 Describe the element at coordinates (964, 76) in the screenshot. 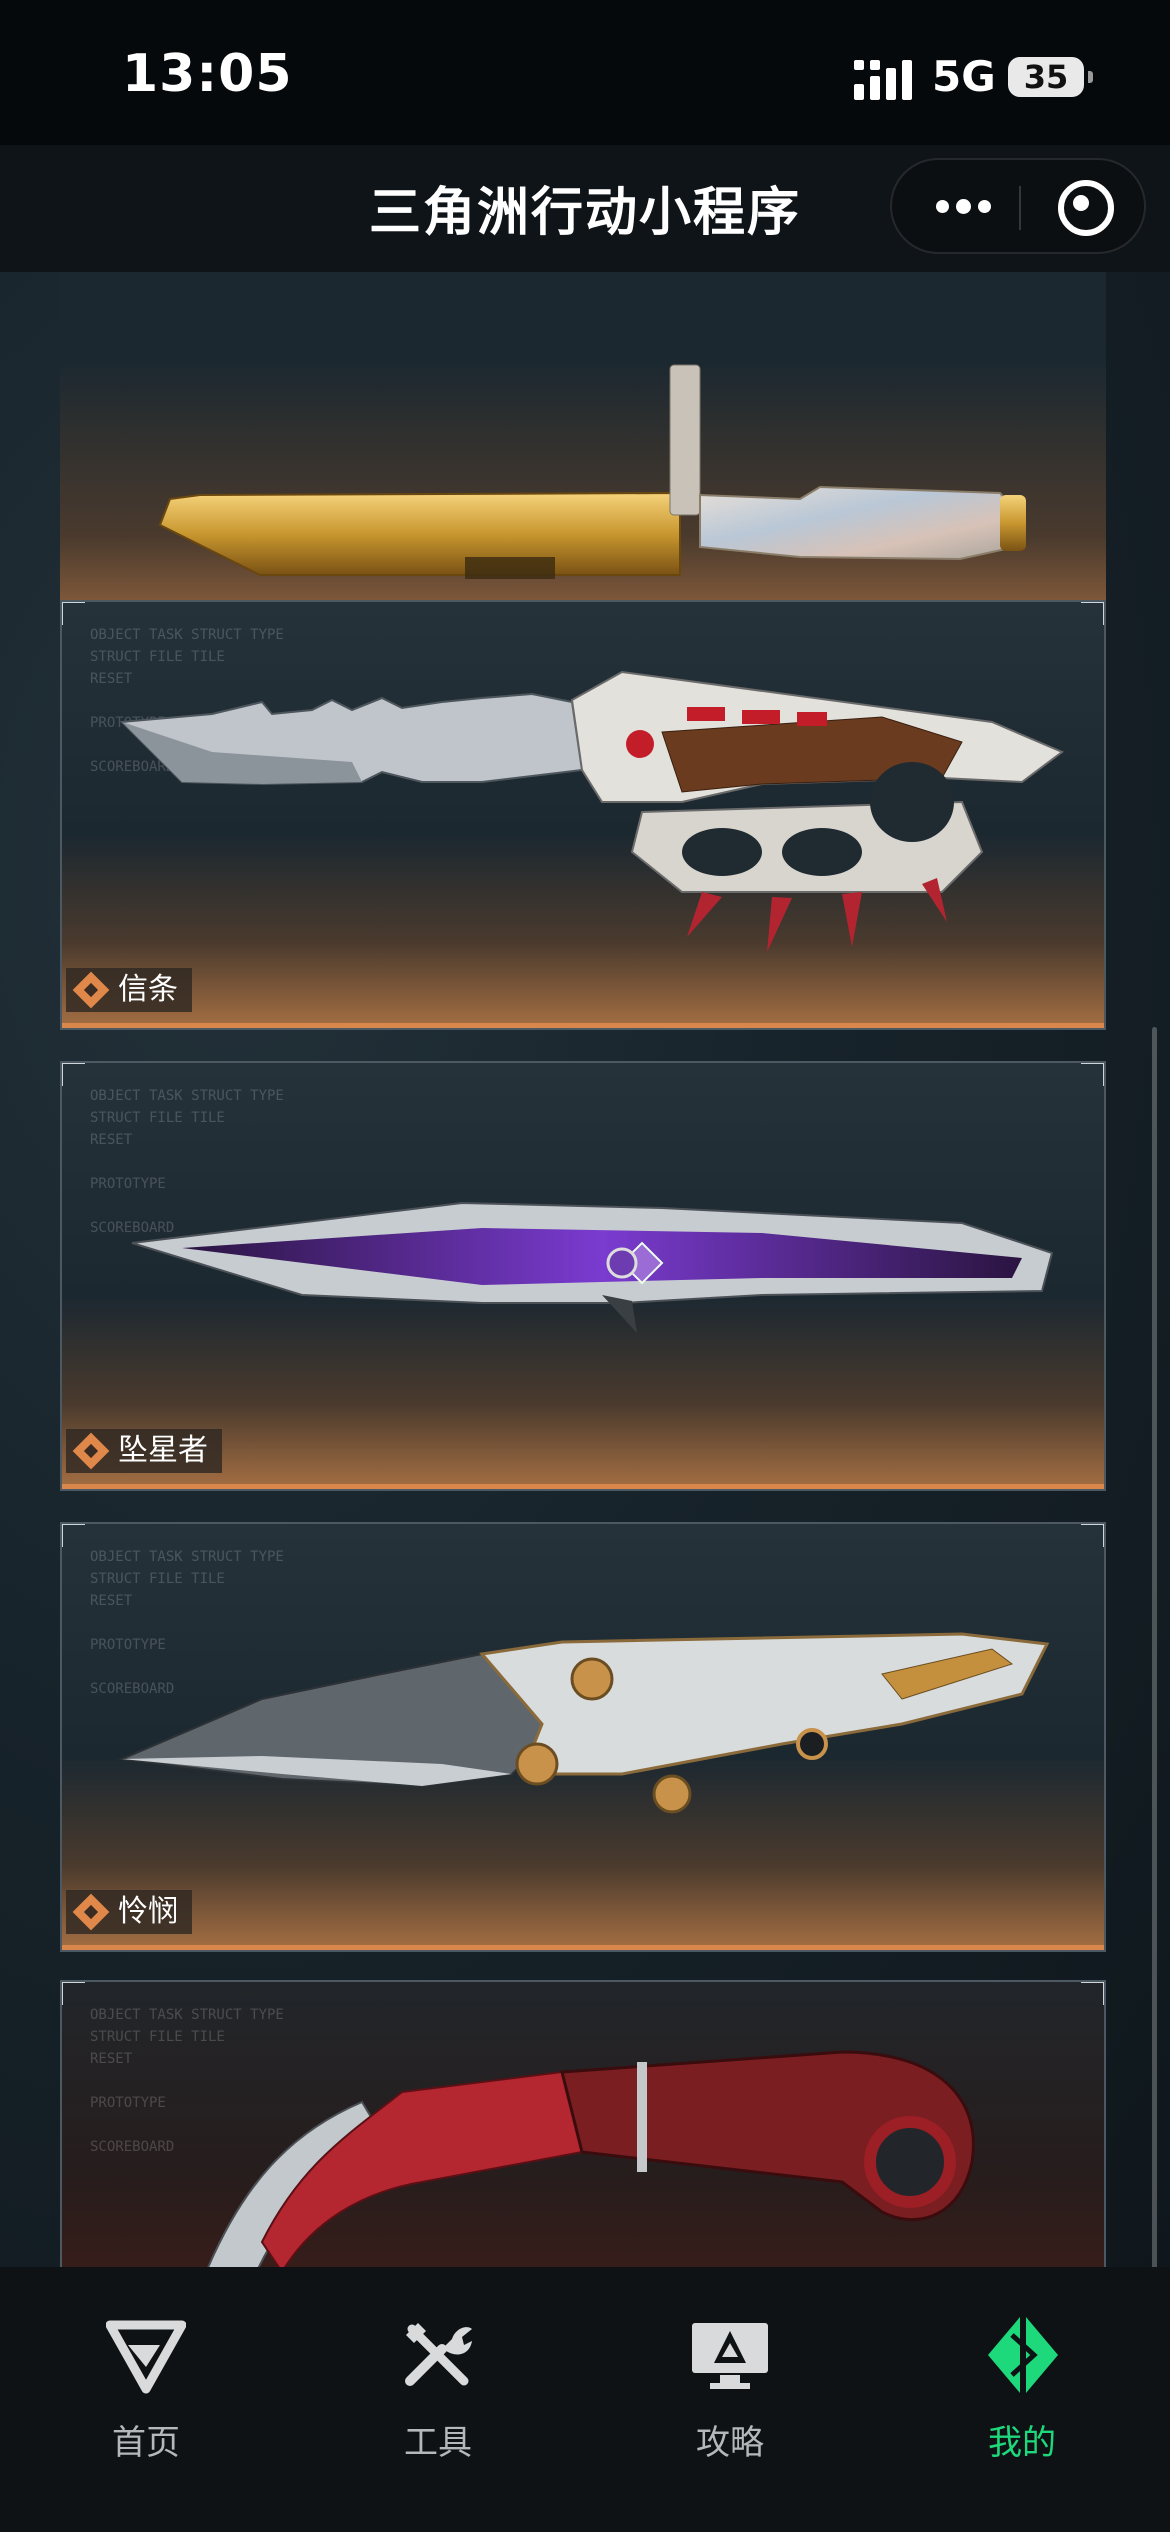

I see `network-type: 5G` at that location.